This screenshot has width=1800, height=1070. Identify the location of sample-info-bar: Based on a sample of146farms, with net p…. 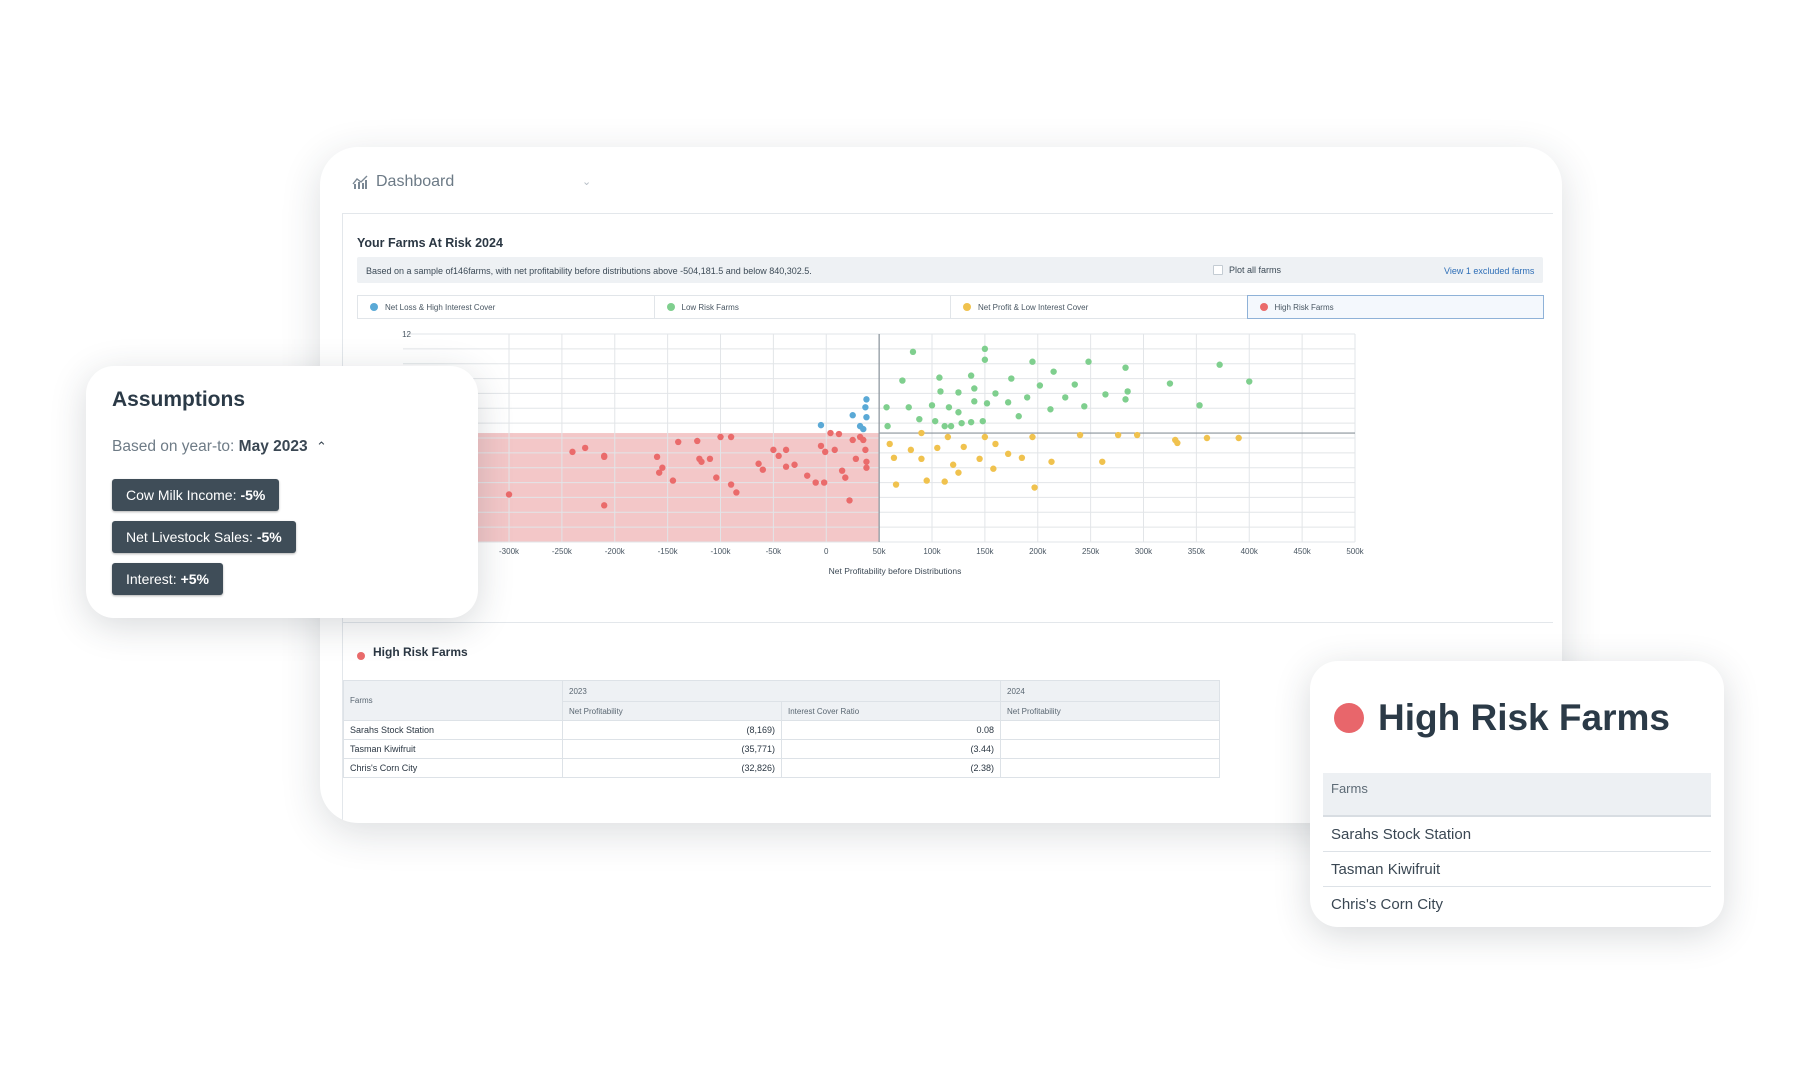
(950, 270).